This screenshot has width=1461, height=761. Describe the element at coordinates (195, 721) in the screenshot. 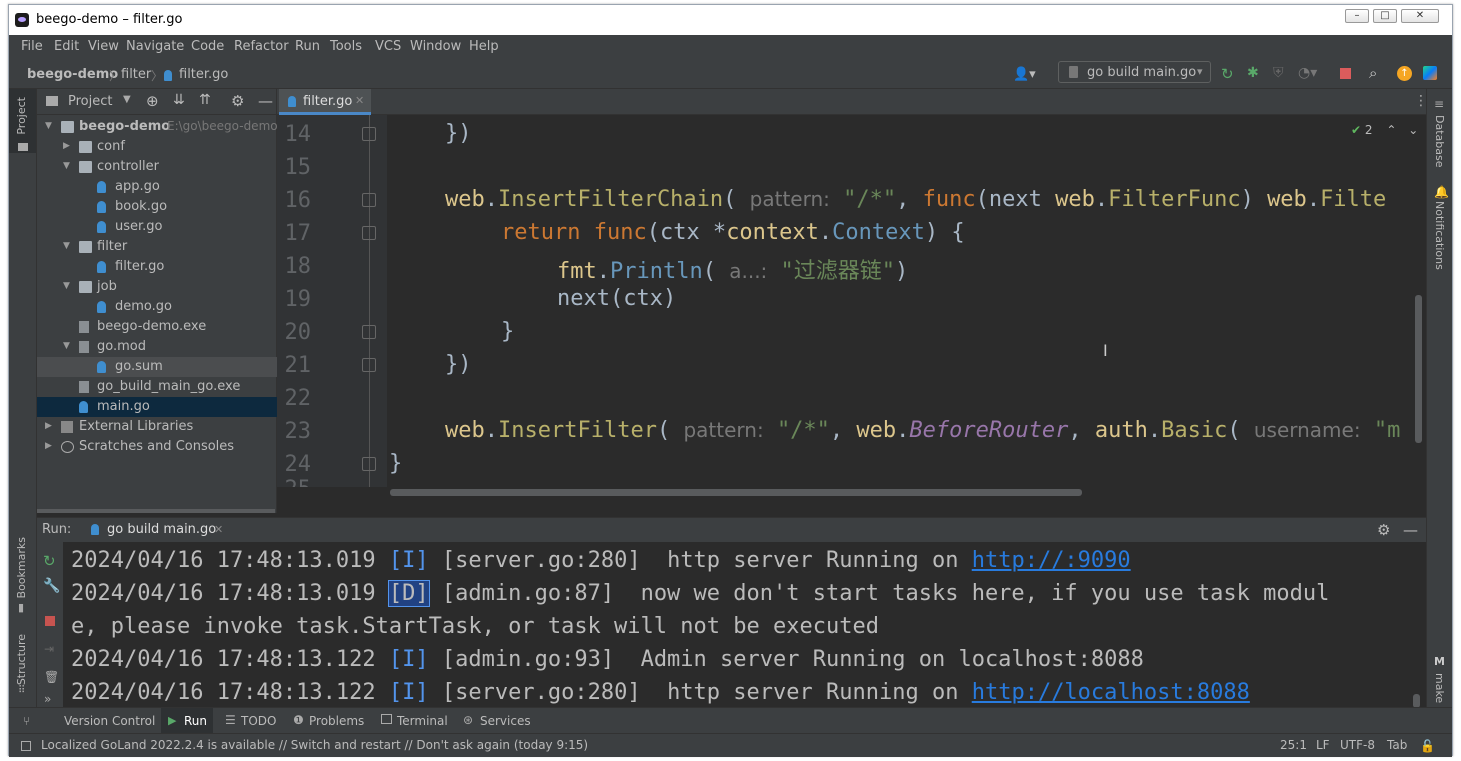

I see `tab-run: Run` at that location.